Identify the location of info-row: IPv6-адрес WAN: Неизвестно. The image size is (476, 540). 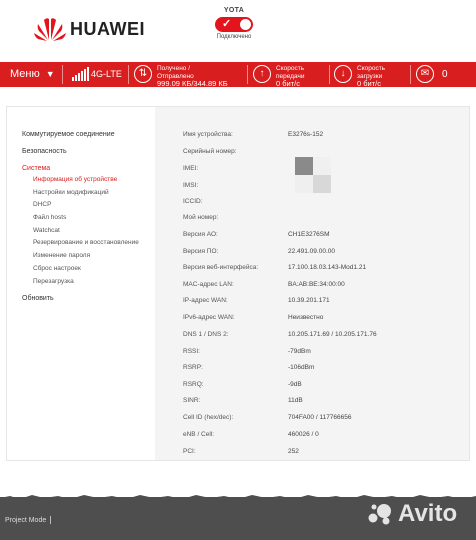
(323, 320).